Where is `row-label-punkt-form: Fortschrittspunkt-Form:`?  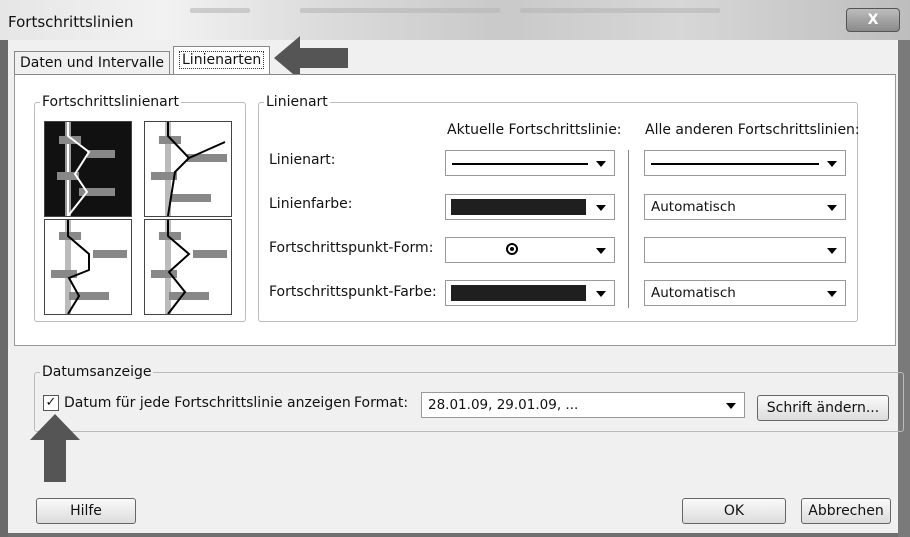
row-label-punkt-form: Fortschrittspunkt-Form: is located at coordinates (351, 248).